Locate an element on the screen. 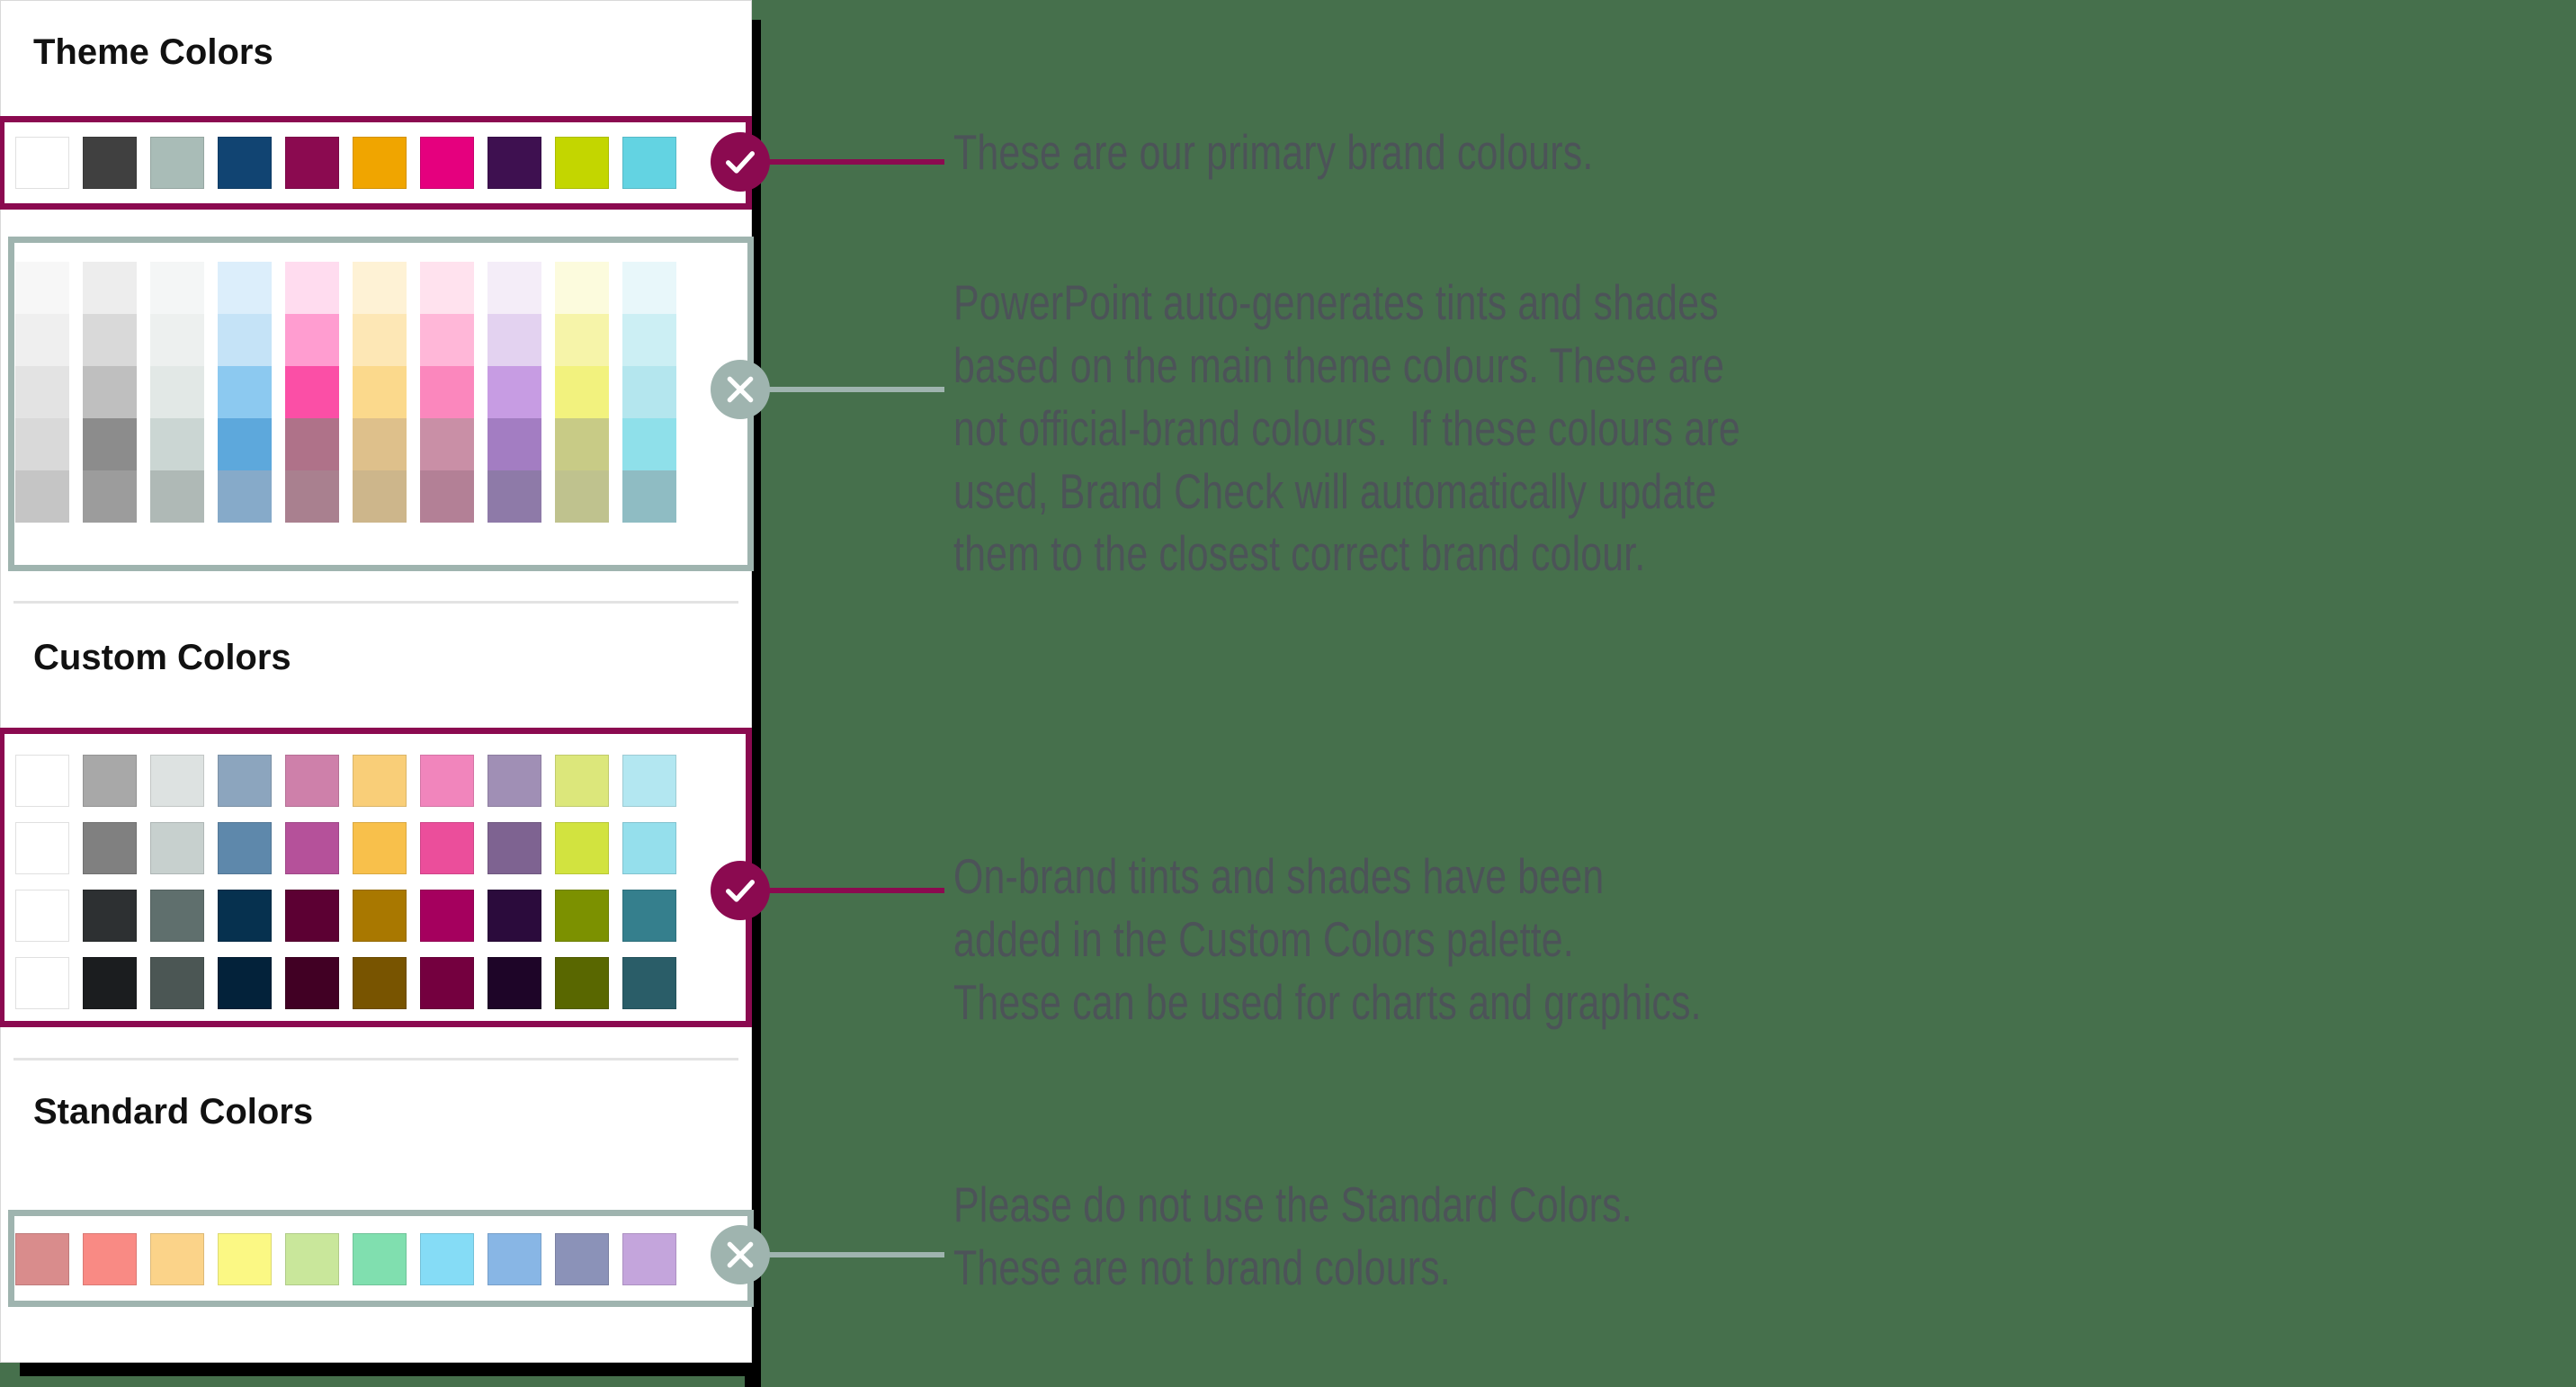 This screenshot has height=1387, width=2576. standard-colors-row is located at coordinates (345, 1259).